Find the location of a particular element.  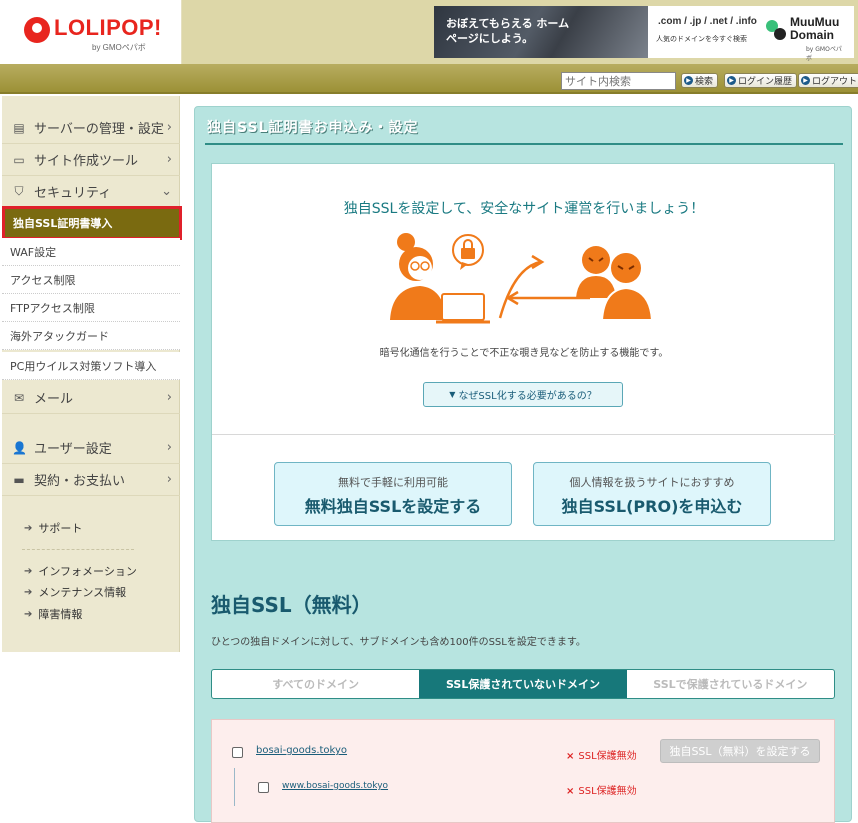

muumuu-text: MuuMuu Domain is located at coordinates (815, 28).